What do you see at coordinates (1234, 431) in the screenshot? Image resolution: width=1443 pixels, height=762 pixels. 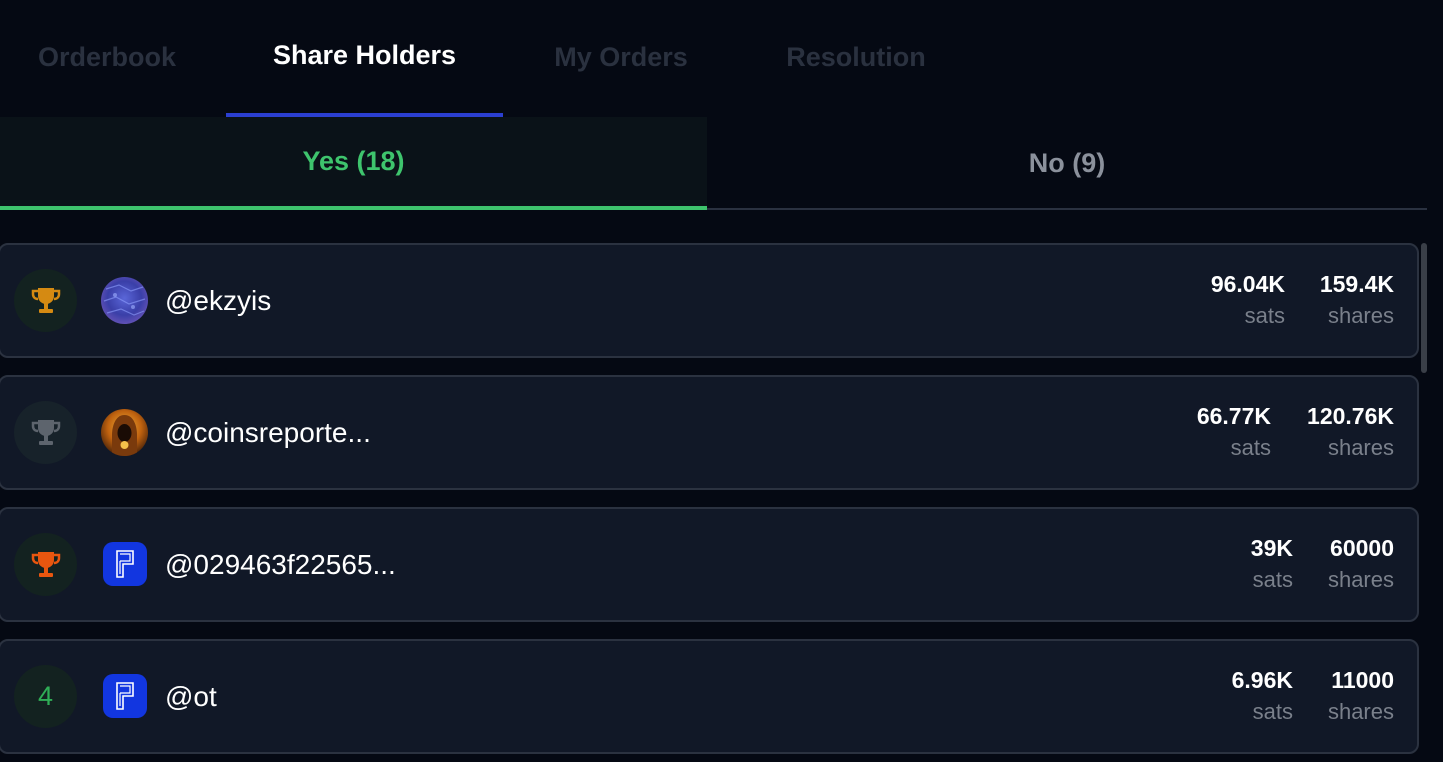 I see `holder-sats: 66.77K sats` at bounding box center [1234, 431].